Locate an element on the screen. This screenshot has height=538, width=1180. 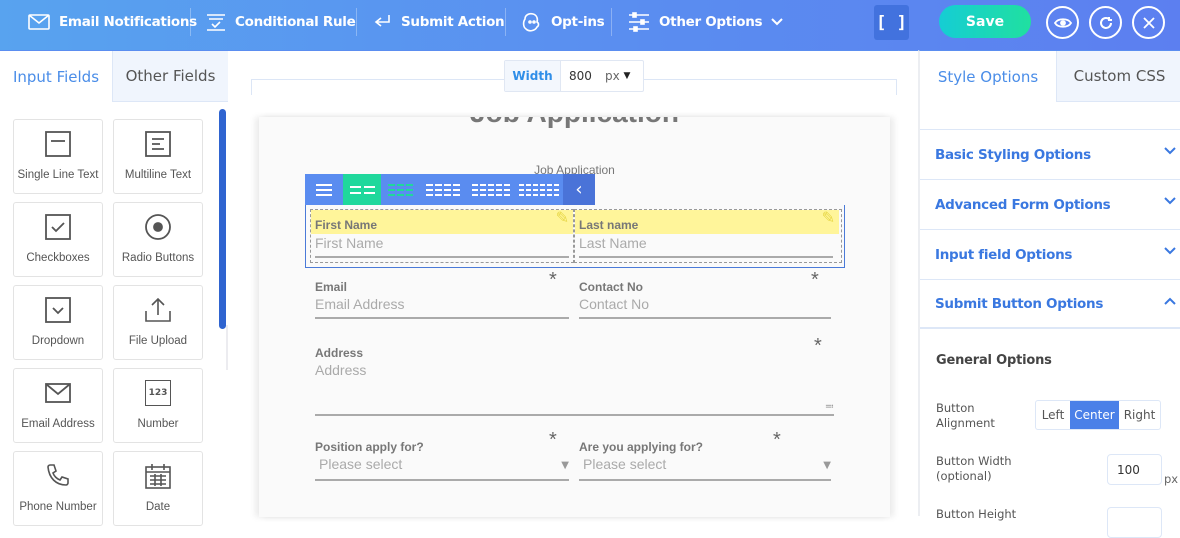
layout-1-column is located at coordinates (324, 189).